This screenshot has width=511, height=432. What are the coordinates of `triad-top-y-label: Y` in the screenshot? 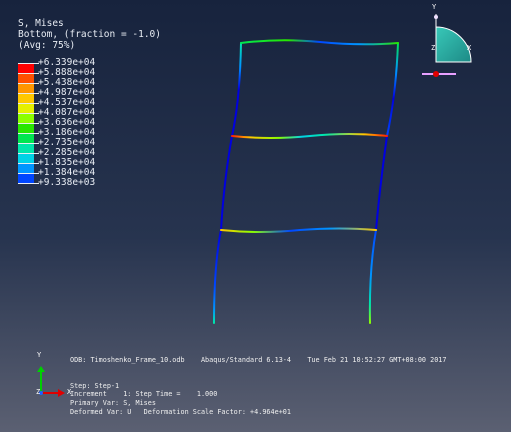 It's located at (434, 7).